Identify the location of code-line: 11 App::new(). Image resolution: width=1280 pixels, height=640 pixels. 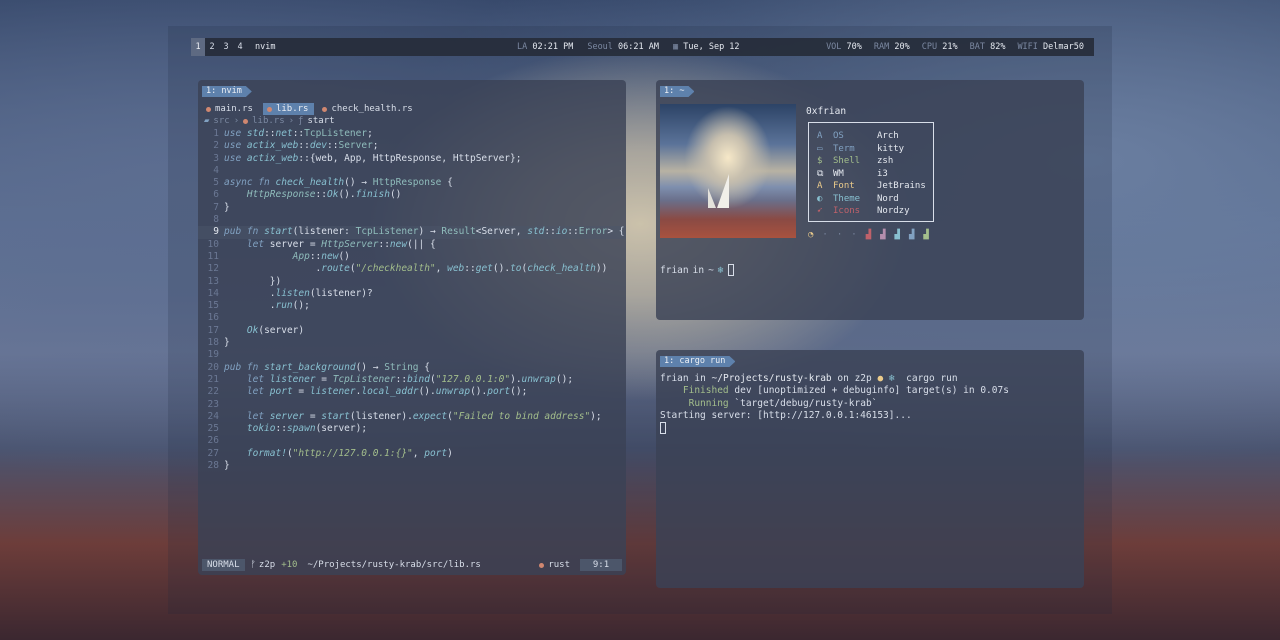
(278, 256).